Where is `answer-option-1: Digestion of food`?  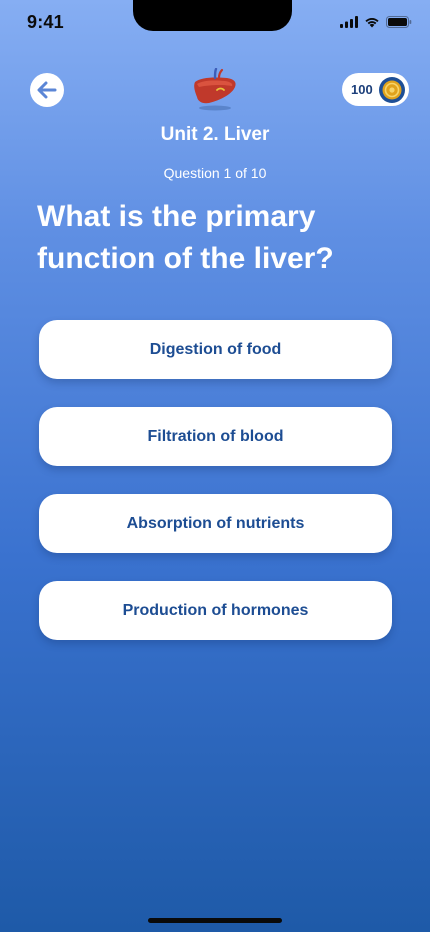
answer-option-1: Digestion of food is located at coordinates (215, 349).